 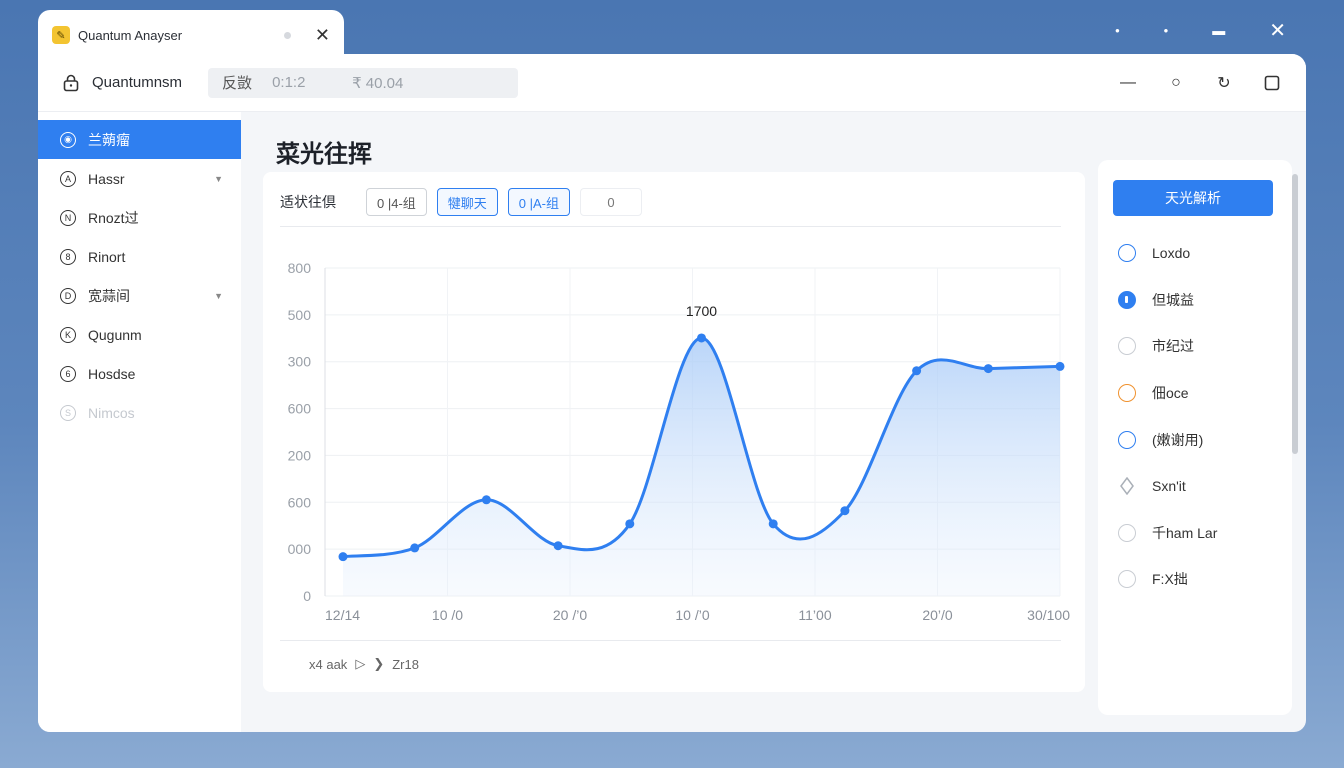 I want to click on chevron-icon: ❯, so click(x=378, y=664).